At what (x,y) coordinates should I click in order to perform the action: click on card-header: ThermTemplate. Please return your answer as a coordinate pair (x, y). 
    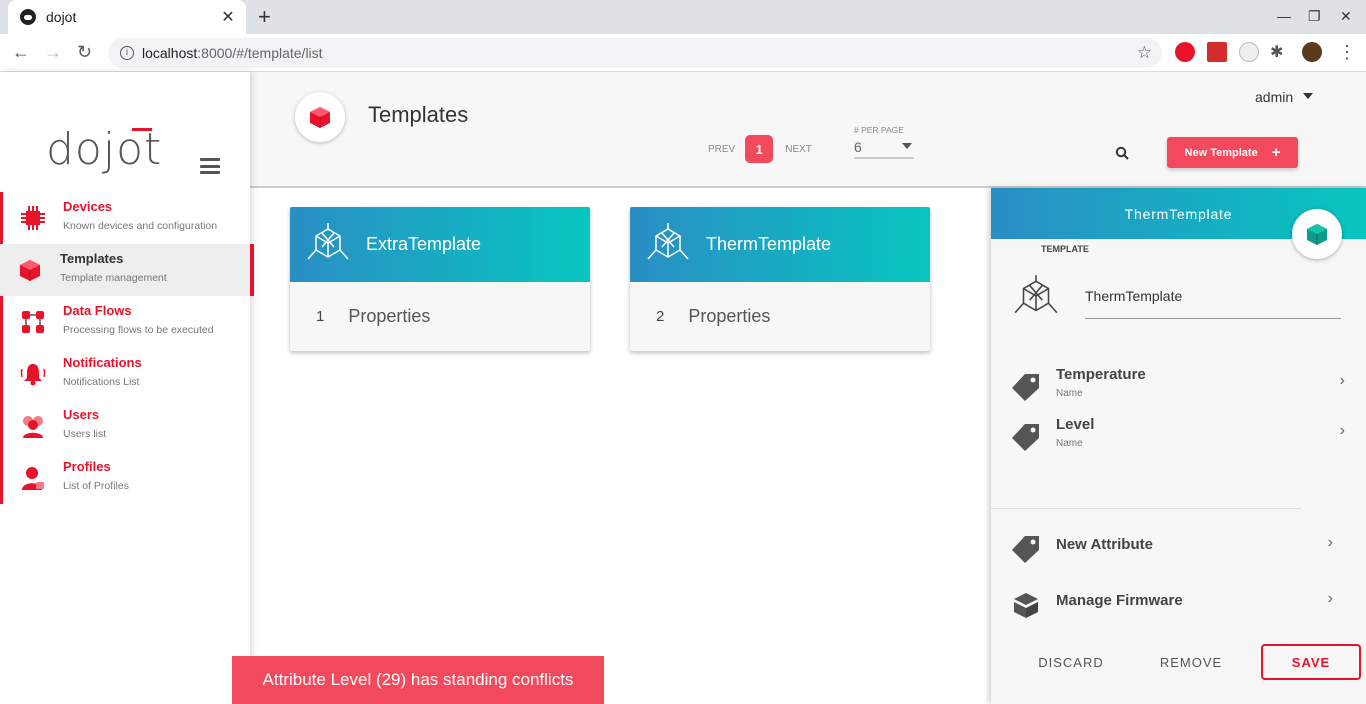
    Looking at the image, I should click on (780, 244).